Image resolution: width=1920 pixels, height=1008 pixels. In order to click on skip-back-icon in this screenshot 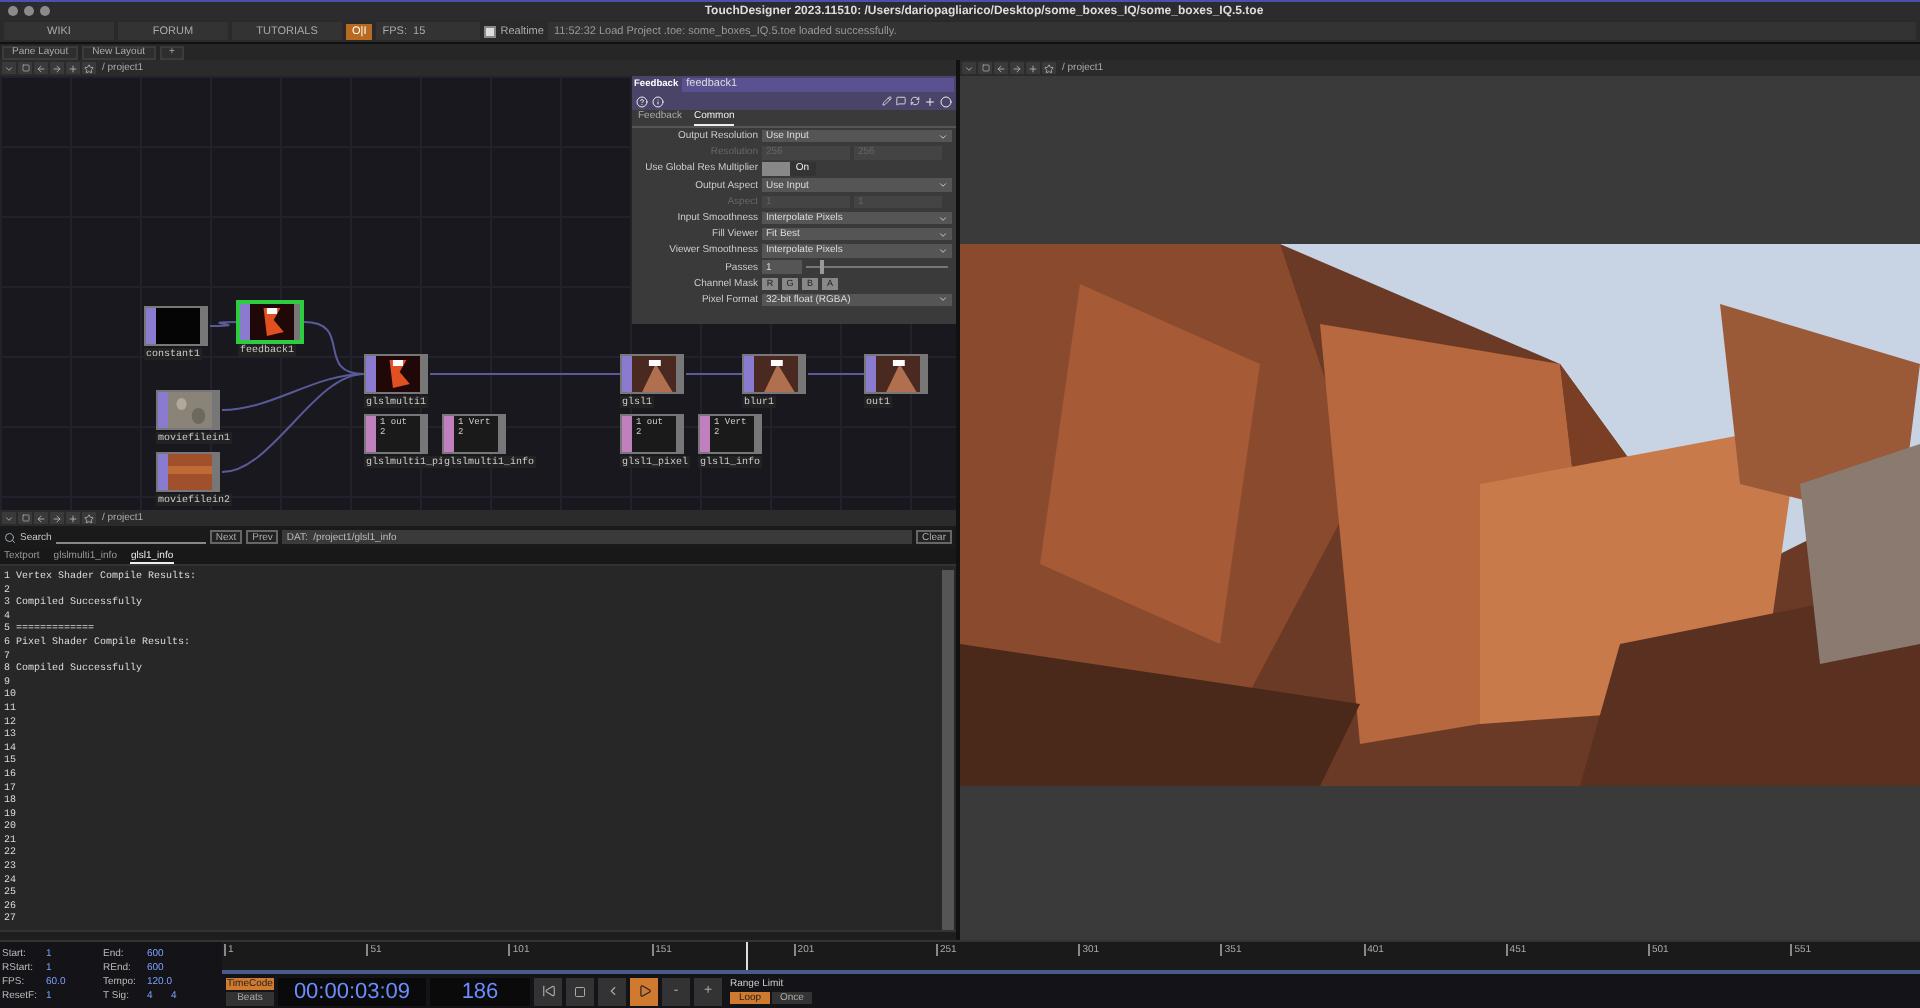, I will do `click(548, 991)`.